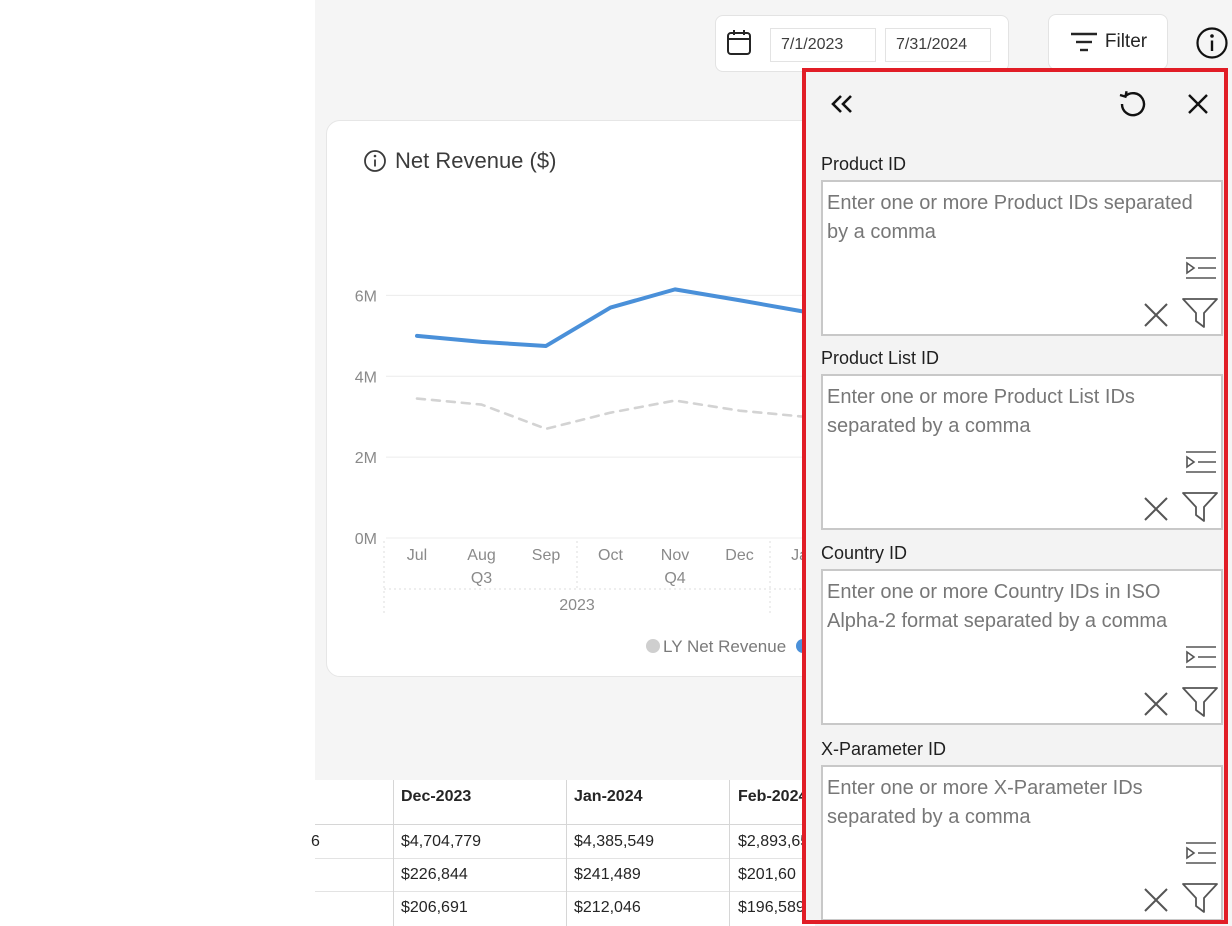 The height and width of the screenshot is (926, 1232). I want to click on start-date-input, so click(823, 45).